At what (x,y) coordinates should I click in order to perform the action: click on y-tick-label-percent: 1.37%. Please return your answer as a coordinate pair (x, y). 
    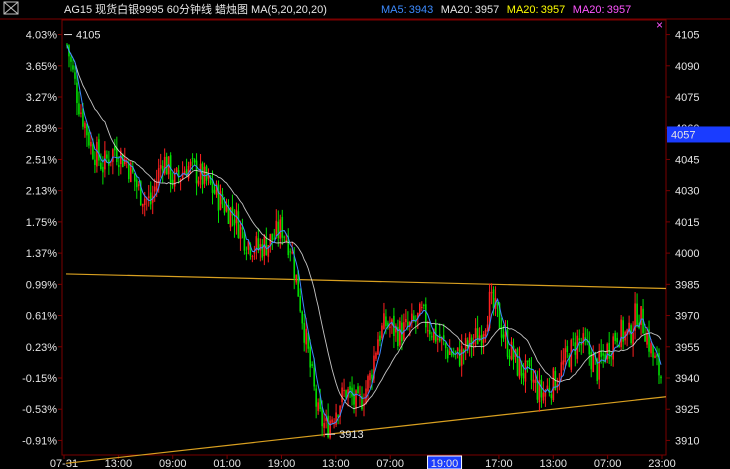
    Looking at the image, I should click on (41, 254).